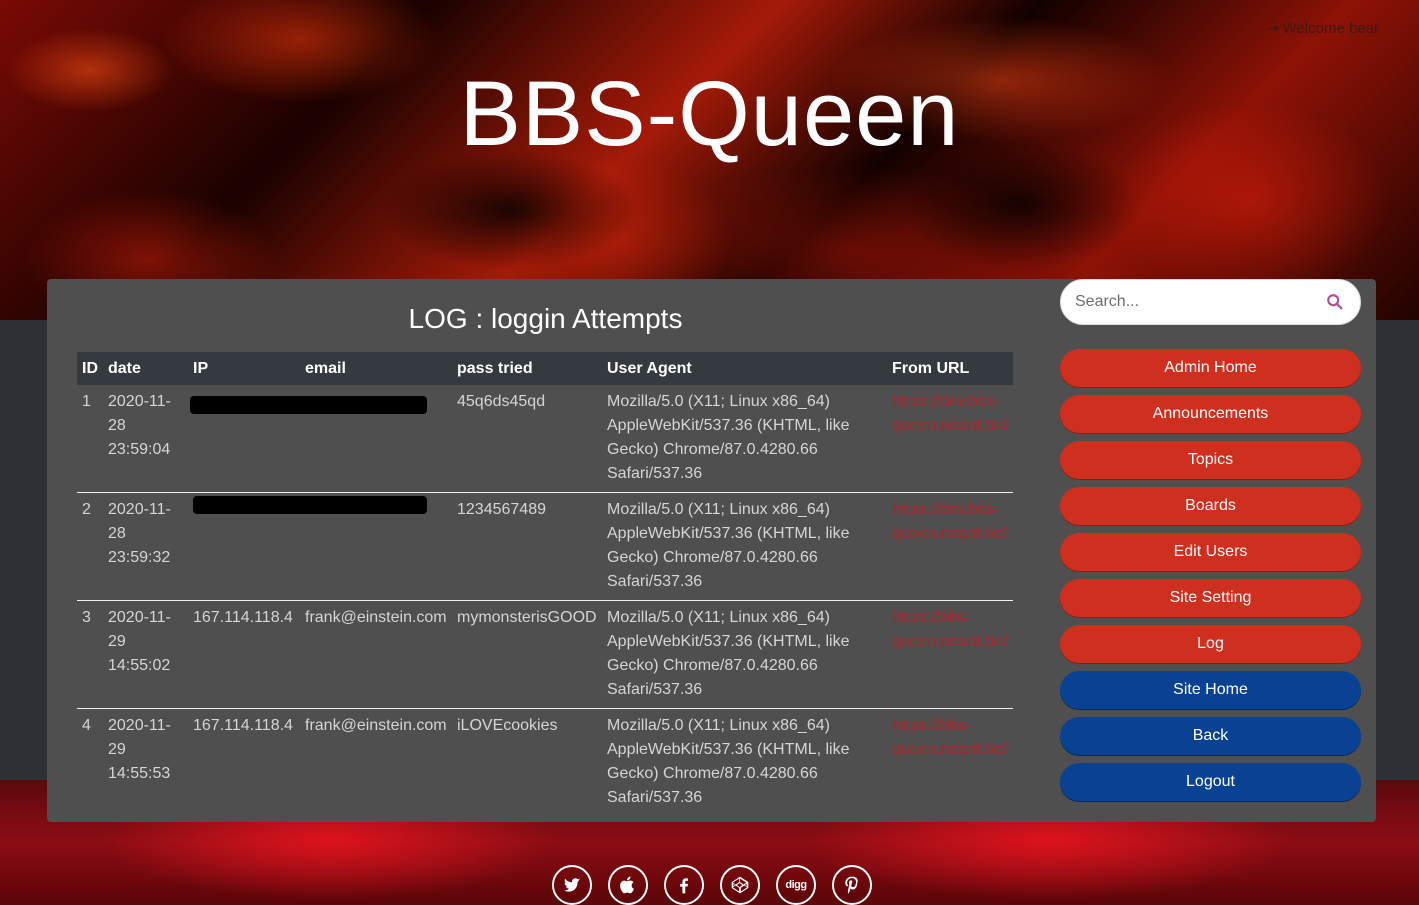  I want to click on social-links: digg, so click(712, 885).